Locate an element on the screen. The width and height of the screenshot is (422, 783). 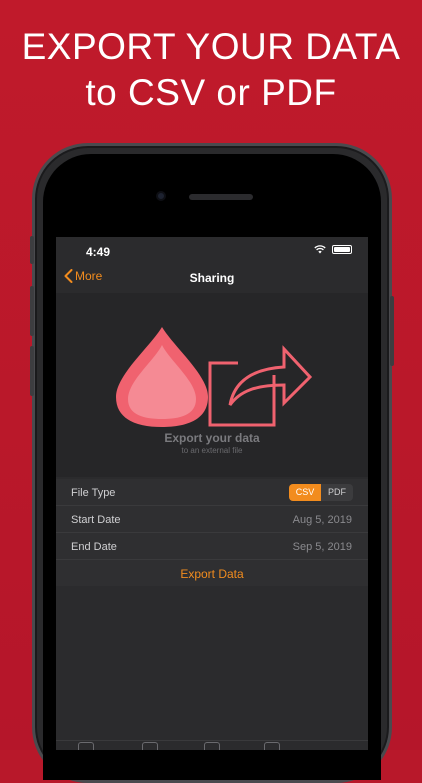
start-date-row: Start Date Aug 5, 2019 is located at coordinates (212, 519).